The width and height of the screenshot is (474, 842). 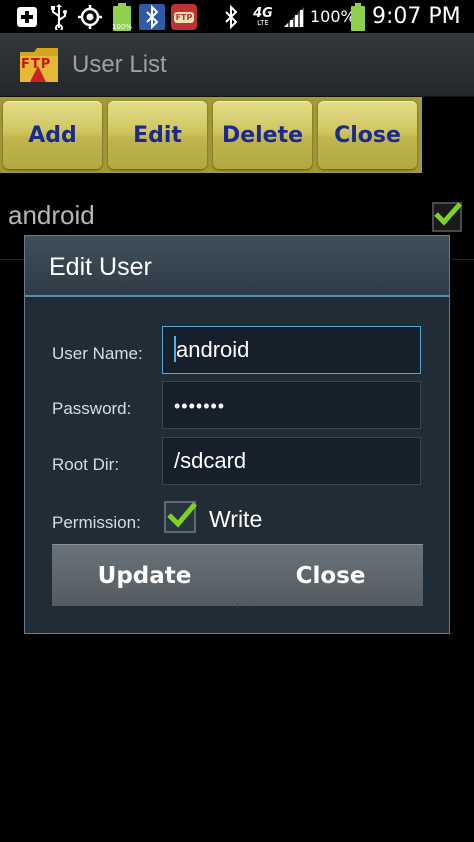 What do you see at coordinates (210, 460) in the screenshot?
I see `rootdir-value: /sdcard` at bounding box center [210, 460].